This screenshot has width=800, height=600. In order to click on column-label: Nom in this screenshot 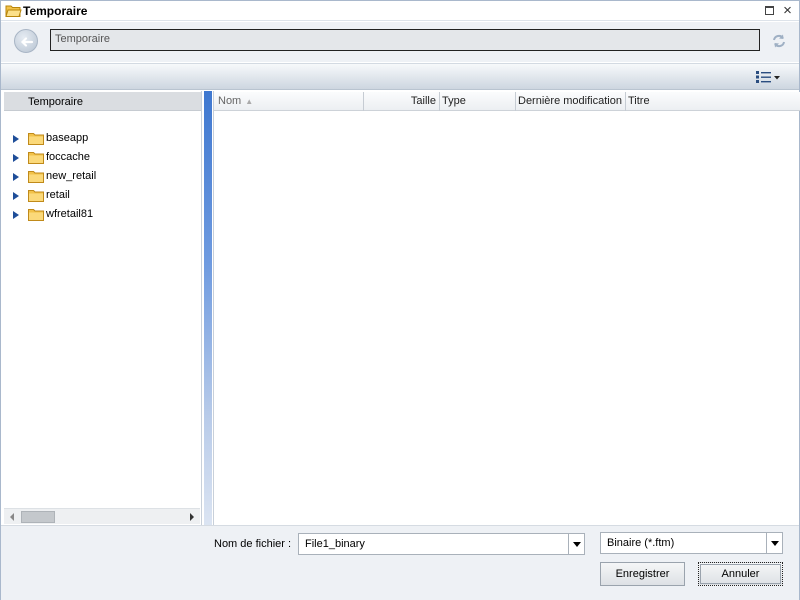, I will do `click(230, 101)`.